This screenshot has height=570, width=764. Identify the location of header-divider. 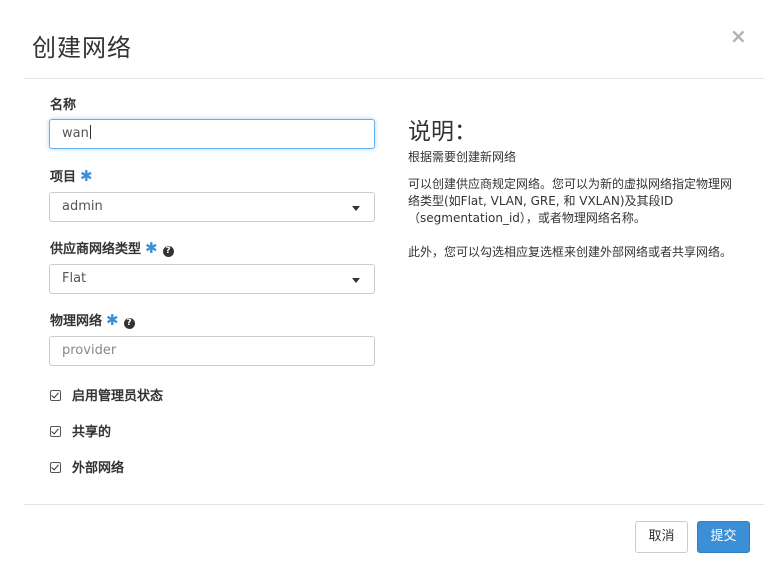
(394, 78).